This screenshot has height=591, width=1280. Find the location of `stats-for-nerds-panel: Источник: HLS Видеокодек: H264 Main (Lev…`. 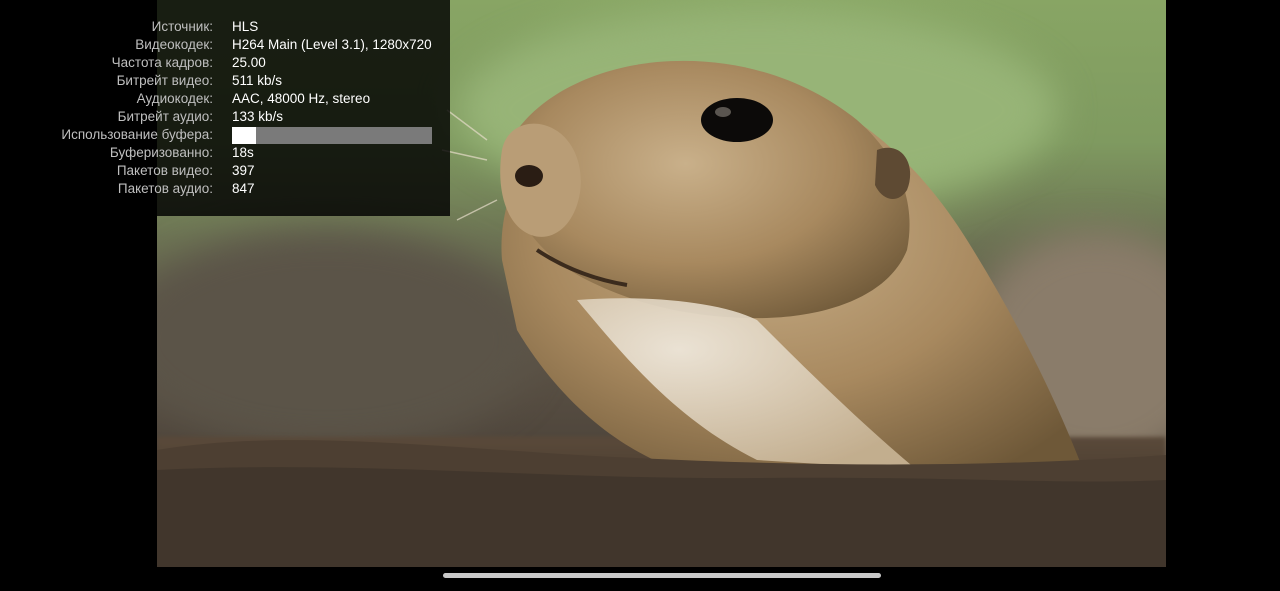

stats-for-nerds-panel: Источник: HLS Видеокодек: H264 Main (Lev… is located at coordinates (225, 108).